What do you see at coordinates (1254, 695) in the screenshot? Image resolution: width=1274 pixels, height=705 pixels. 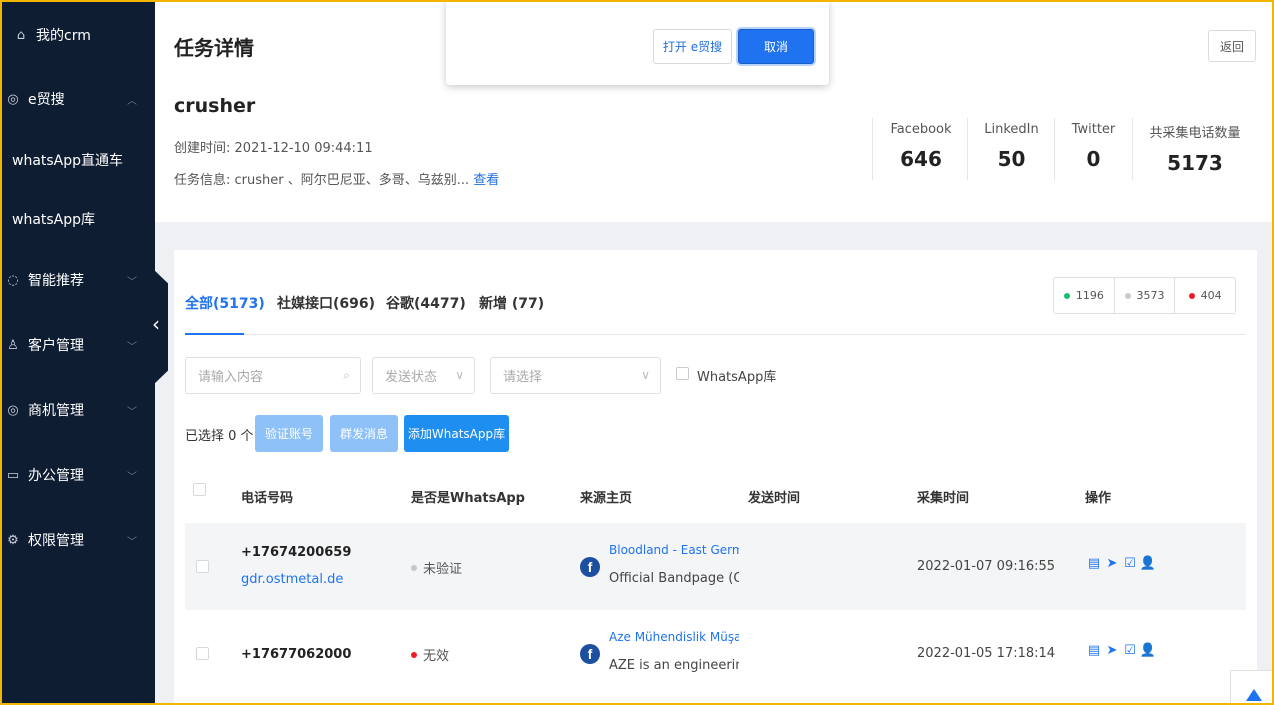 I see `arrow-up-icon` at bounding box center [1254, 695].